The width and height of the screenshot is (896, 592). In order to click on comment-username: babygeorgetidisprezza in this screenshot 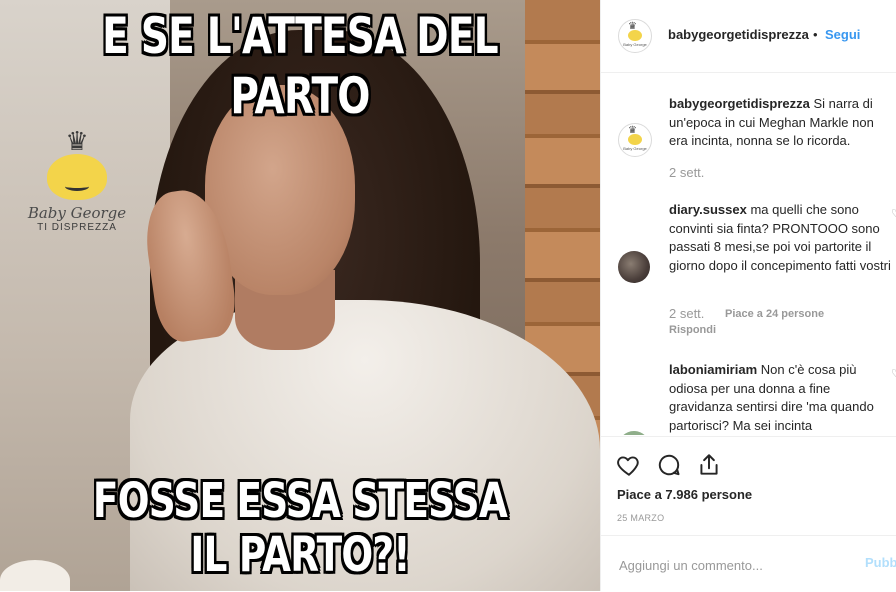, I will do `click(739, 103)`.